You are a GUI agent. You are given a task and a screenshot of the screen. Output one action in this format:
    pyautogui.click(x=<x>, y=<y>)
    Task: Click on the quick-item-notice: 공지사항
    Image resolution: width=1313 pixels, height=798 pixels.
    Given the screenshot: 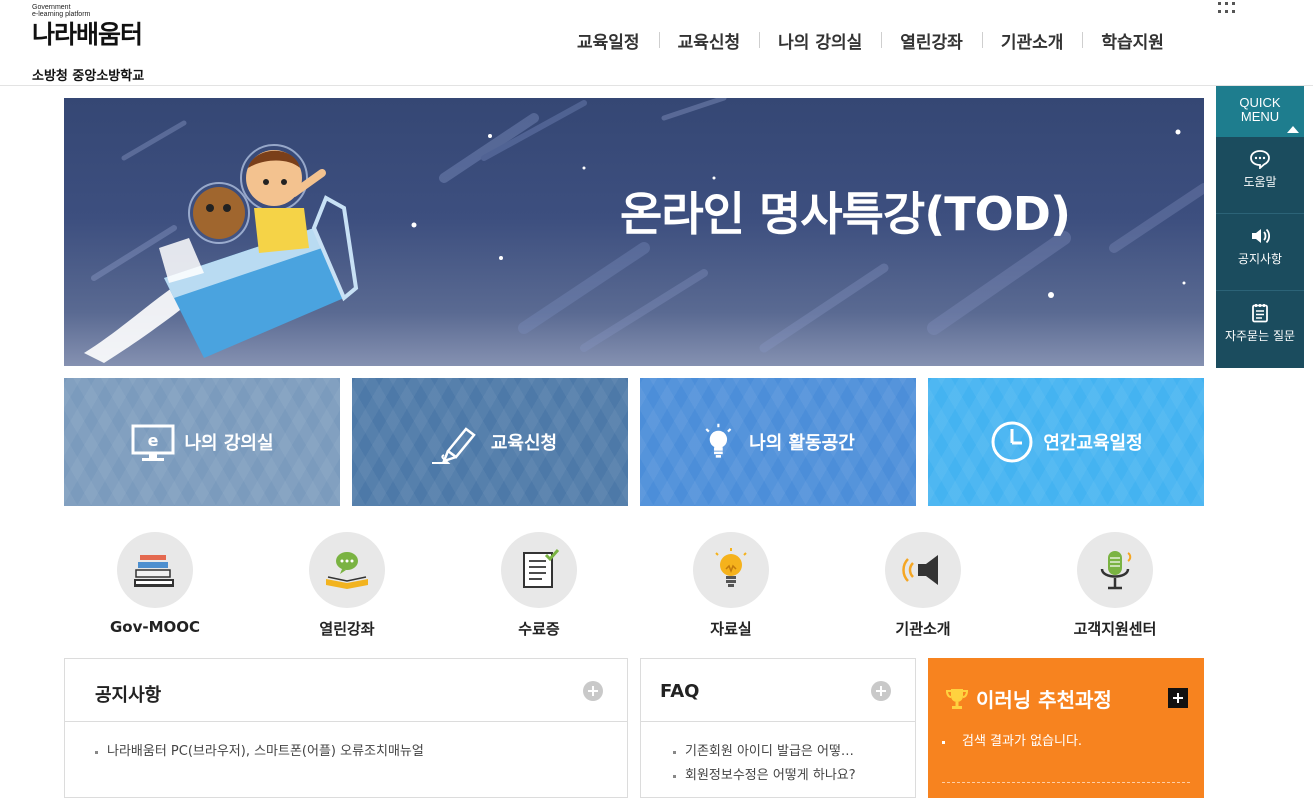 What is the action you would take?
    pyautogui.click(x=1260, y=252)
    